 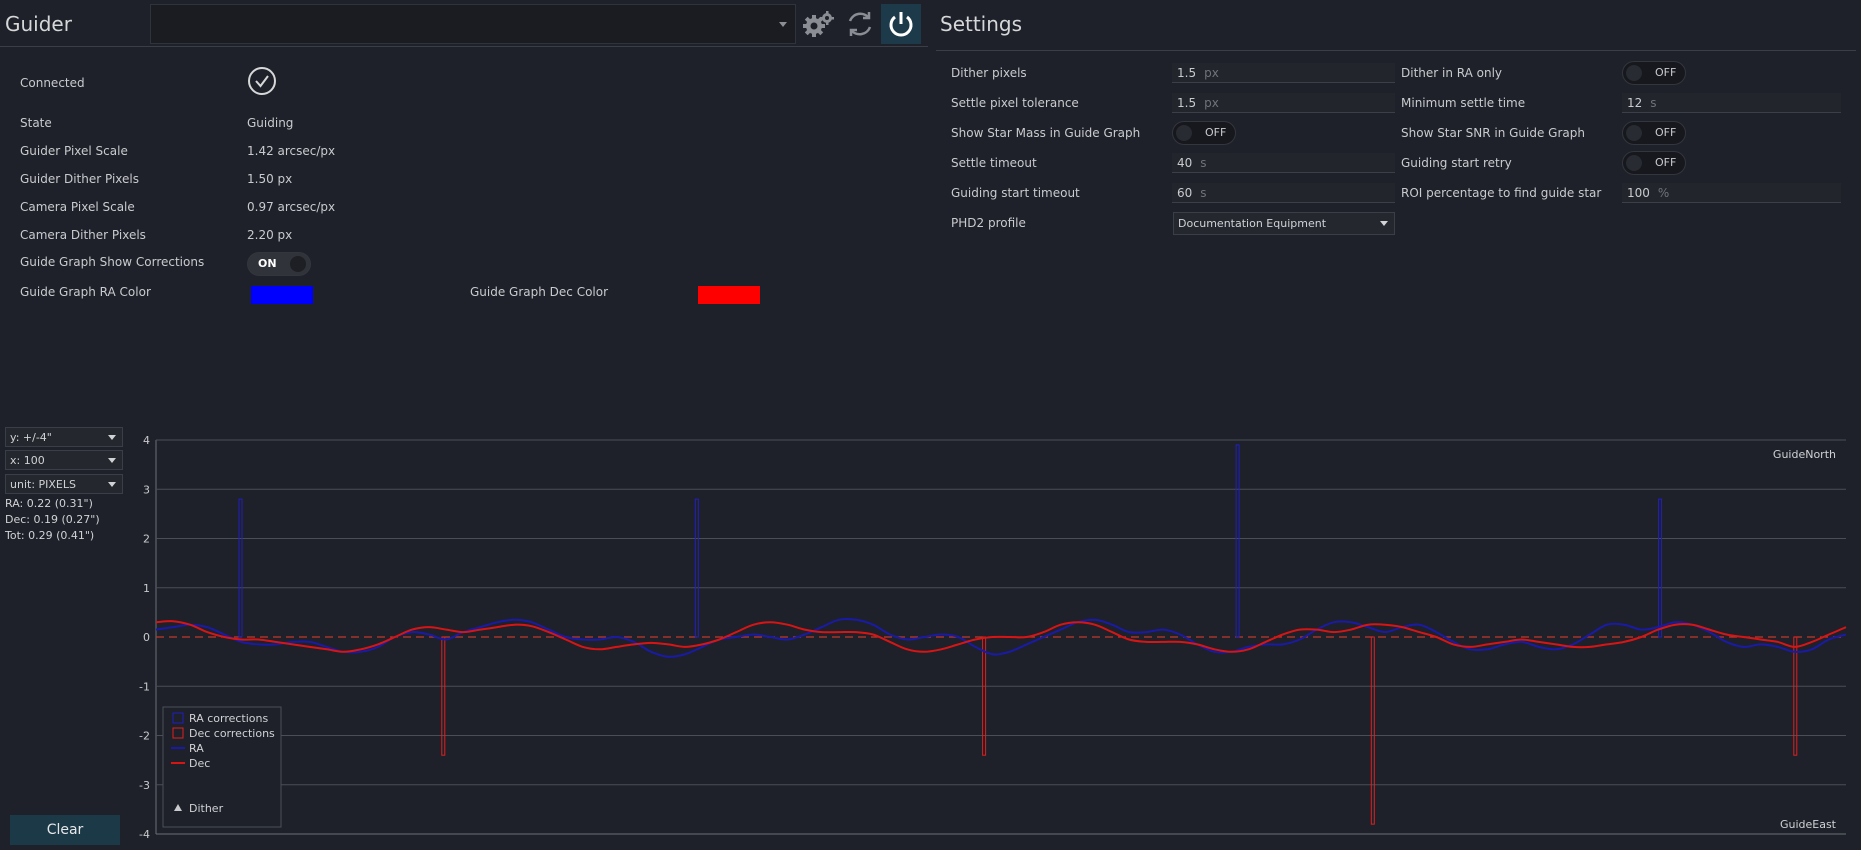 What do you see at coordinates (1731, 193) in the screenshot?
I see `roi-percentage-input: 100%` at bounding box center [1731, 193].